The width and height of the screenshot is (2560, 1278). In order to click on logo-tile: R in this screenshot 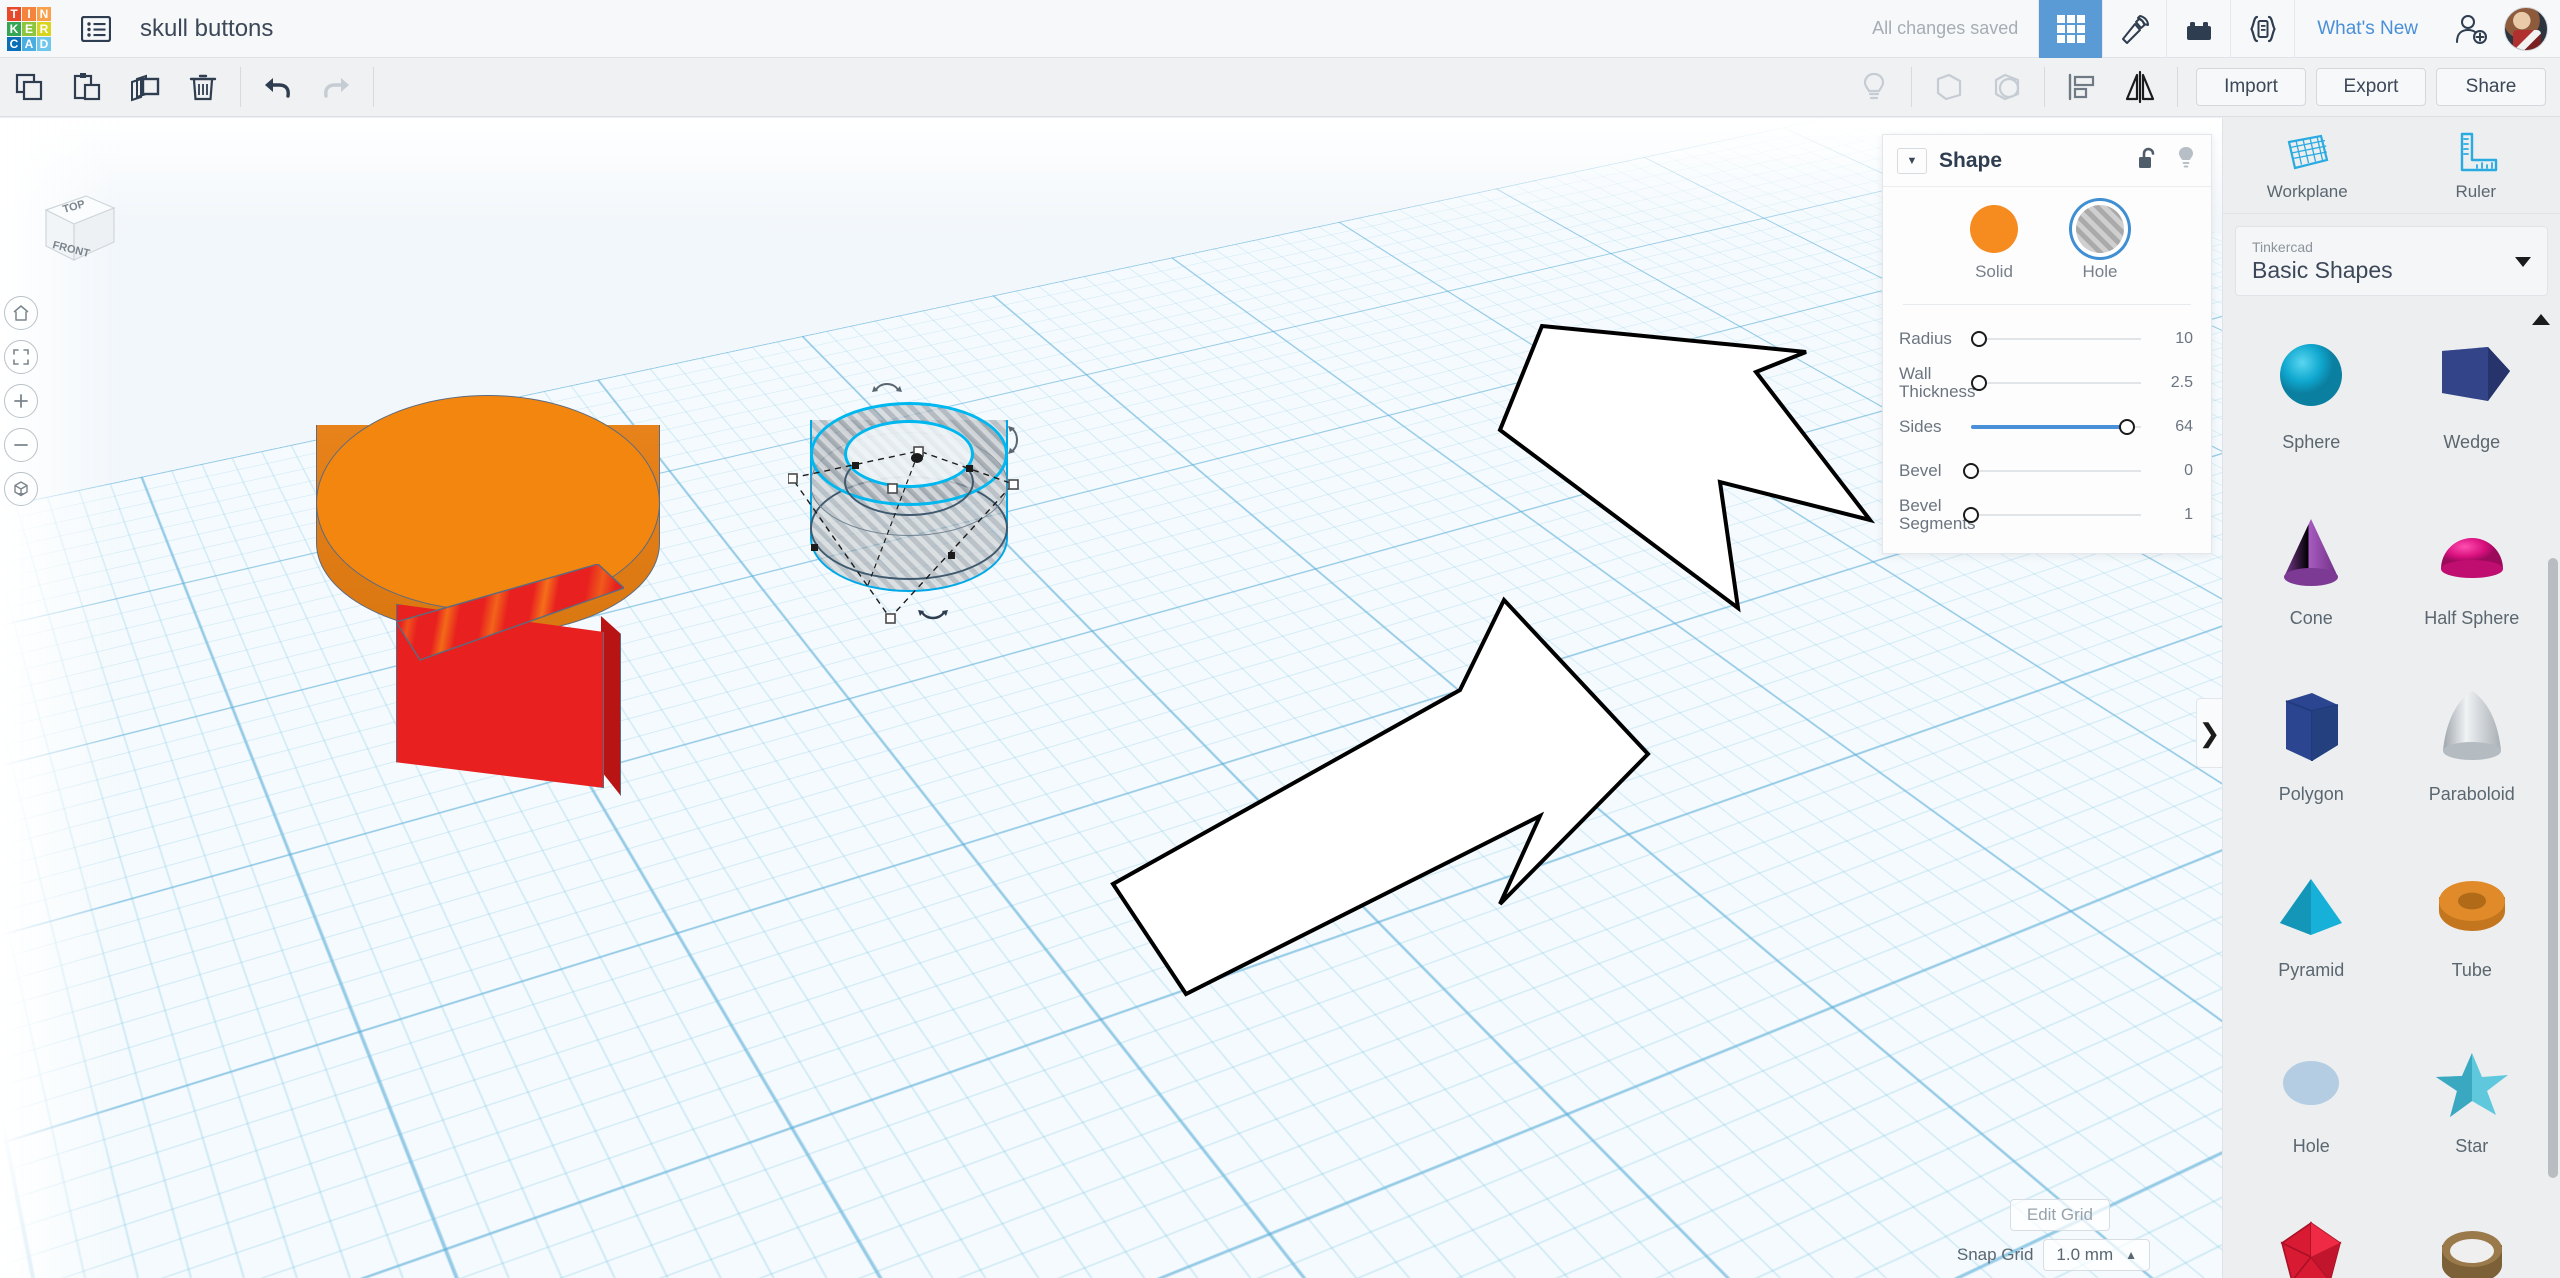, I will do `click(44, 28)`.